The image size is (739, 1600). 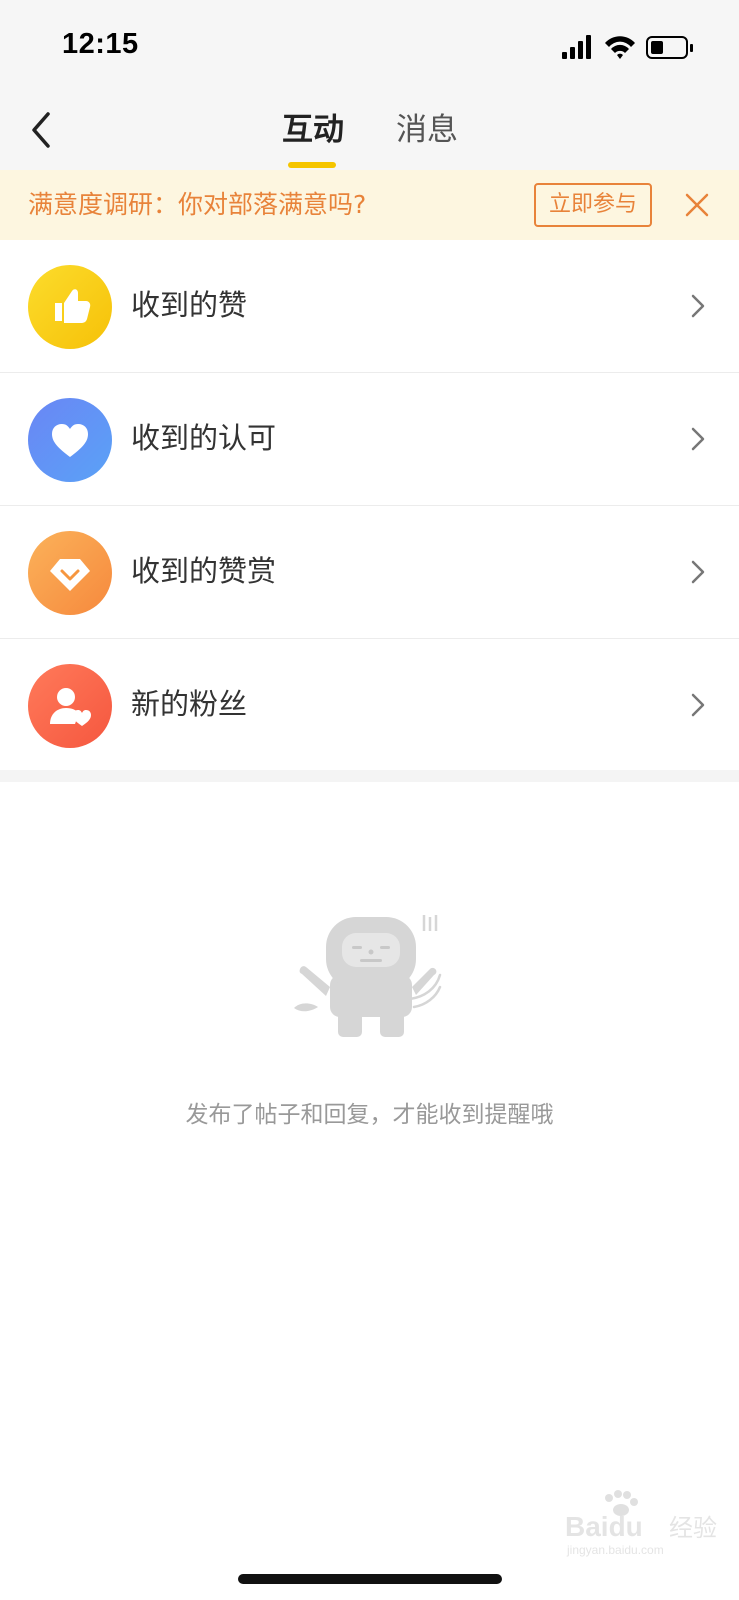 I want to click on thumbs-up-icon, so click(x=70, y=307).